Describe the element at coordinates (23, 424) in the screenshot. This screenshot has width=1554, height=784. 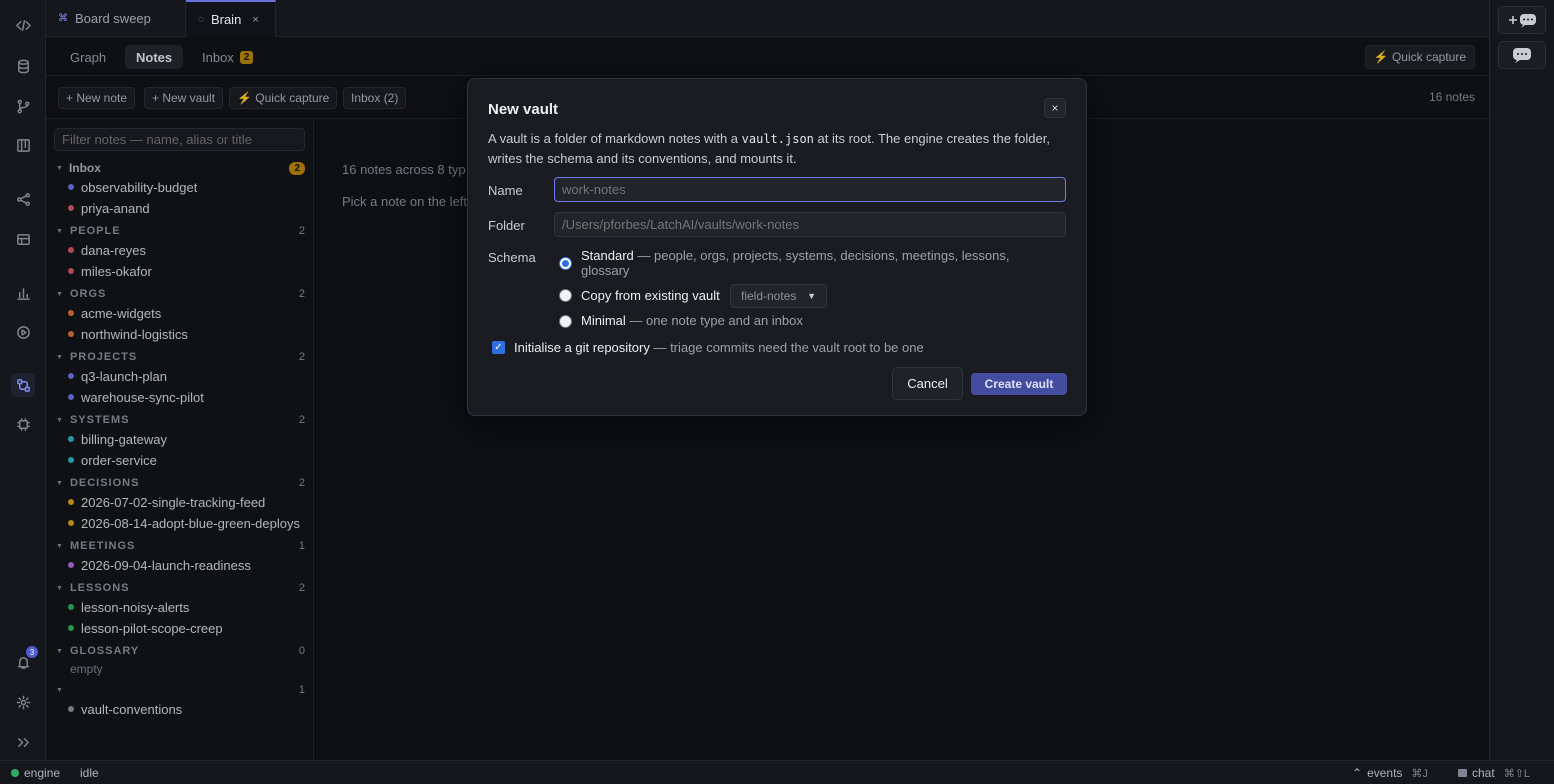
I see `cpu-icon` at that location.